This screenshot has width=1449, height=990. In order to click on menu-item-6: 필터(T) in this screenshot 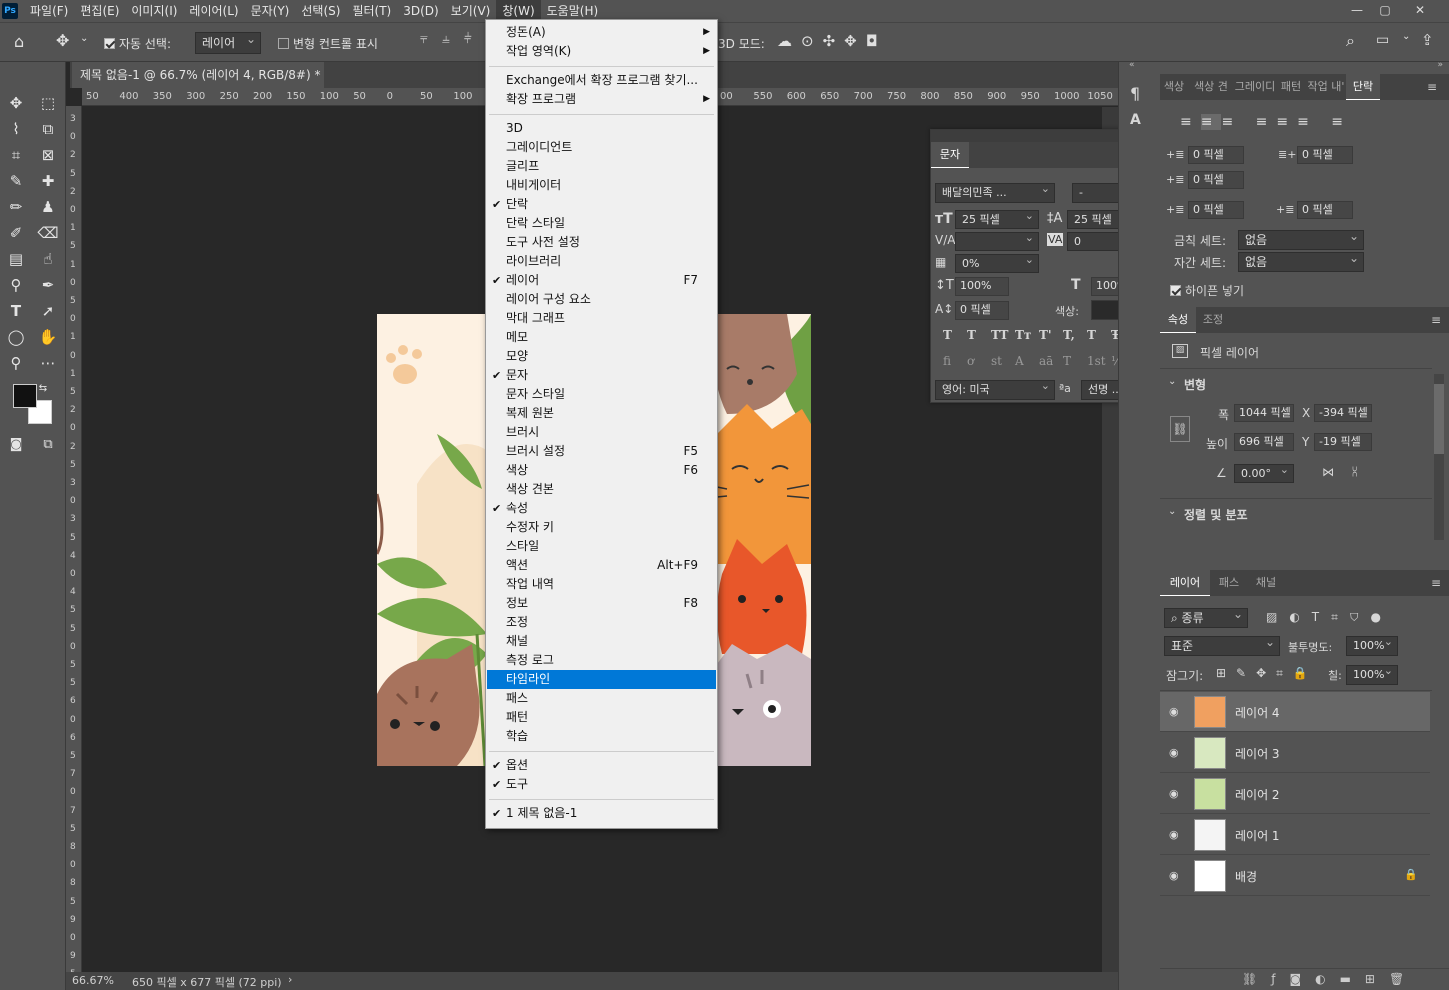, I will do `click(371, 11)`.